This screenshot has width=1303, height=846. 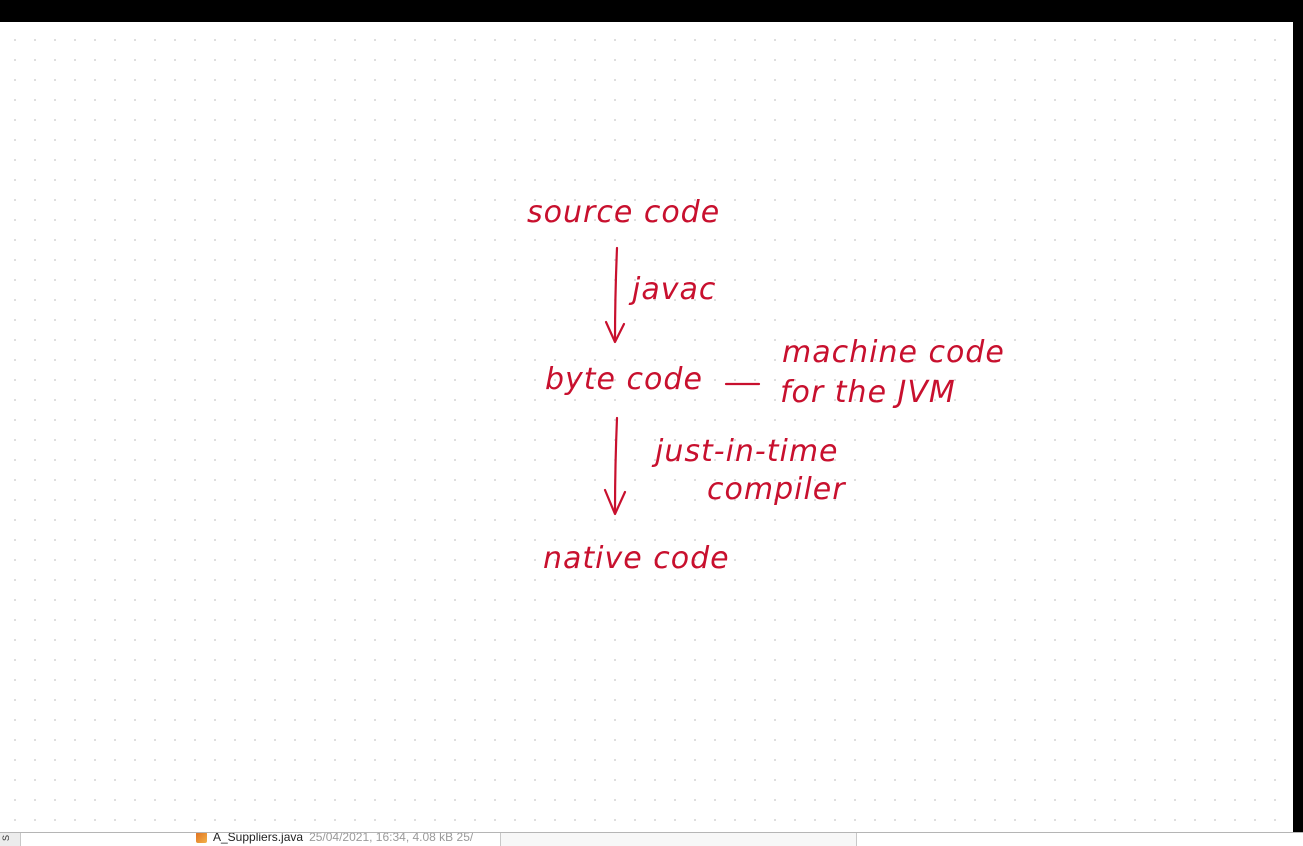 I want to click on java-file-icon, so click(x=201, y=838).